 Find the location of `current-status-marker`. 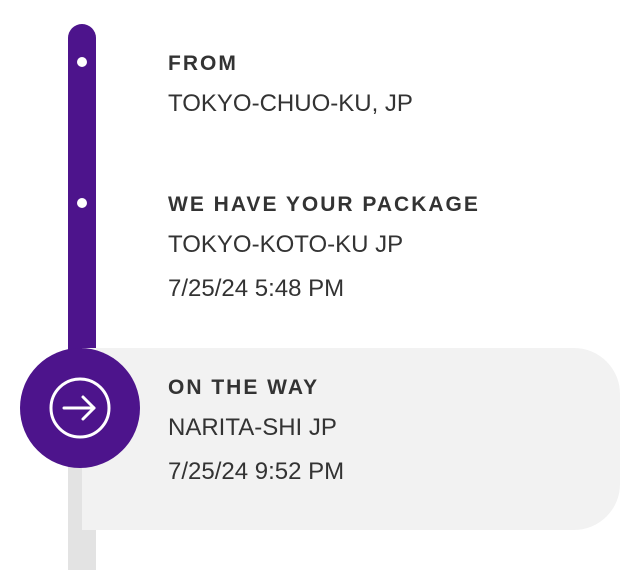

current-status-marker is located at coordinates (80, 408).